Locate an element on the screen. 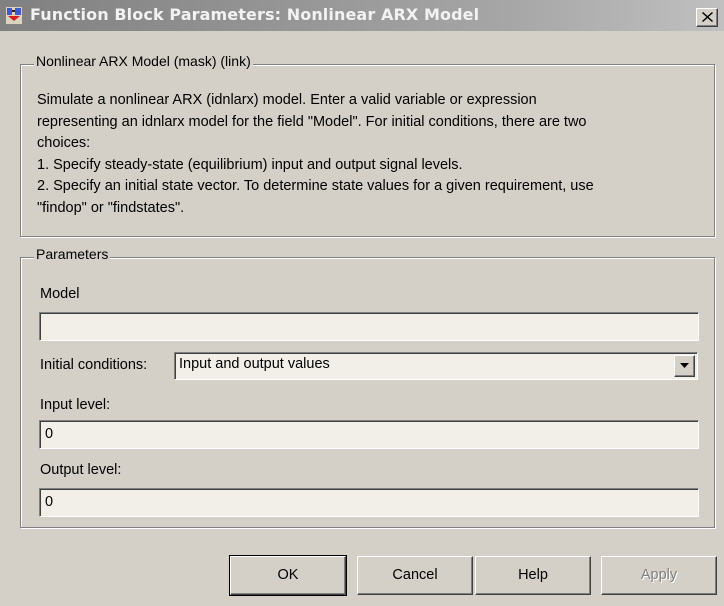 The width and height of the screenshot is (724, 606). dropdown-arrow-button is located at coordinates (684, 366).